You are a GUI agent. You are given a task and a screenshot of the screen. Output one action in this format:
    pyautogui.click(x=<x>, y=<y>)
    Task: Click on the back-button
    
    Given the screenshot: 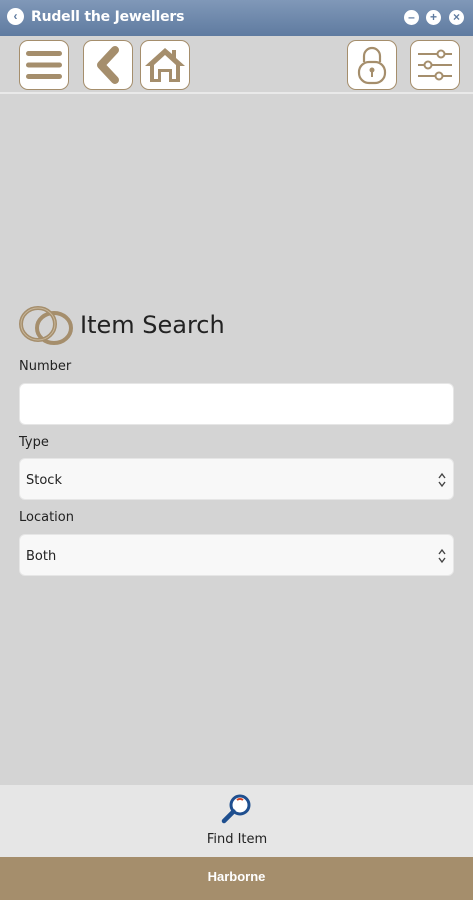 What is the action you would take?
    pyautogui.click(x=108, y=65)
    